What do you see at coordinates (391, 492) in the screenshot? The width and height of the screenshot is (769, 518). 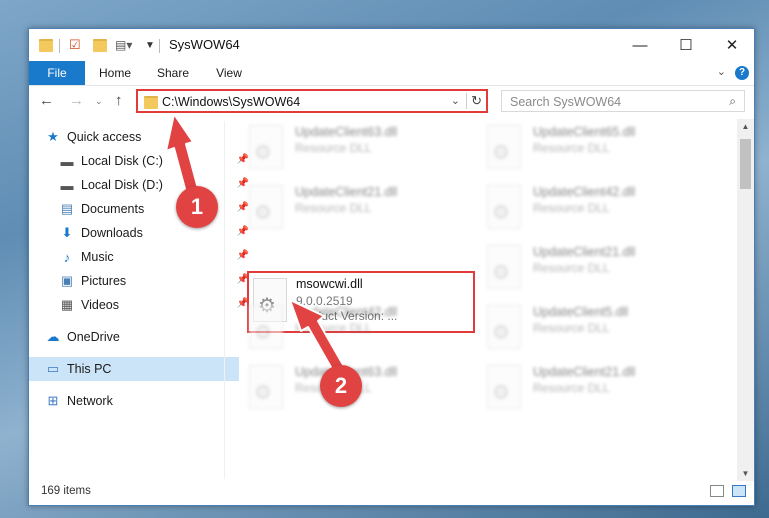 I see `status-bar: 169 items` at bounding box center [391, 492].